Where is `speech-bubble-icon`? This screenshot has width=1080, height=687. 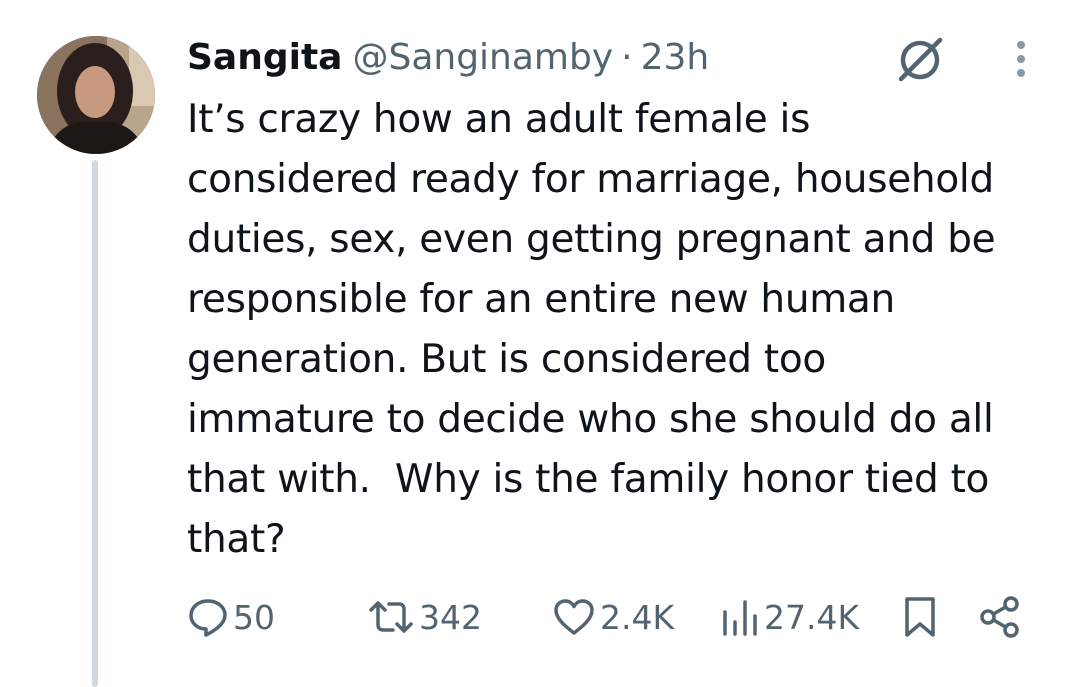 speech-bubble-icon is located at coordinates (208, 618).